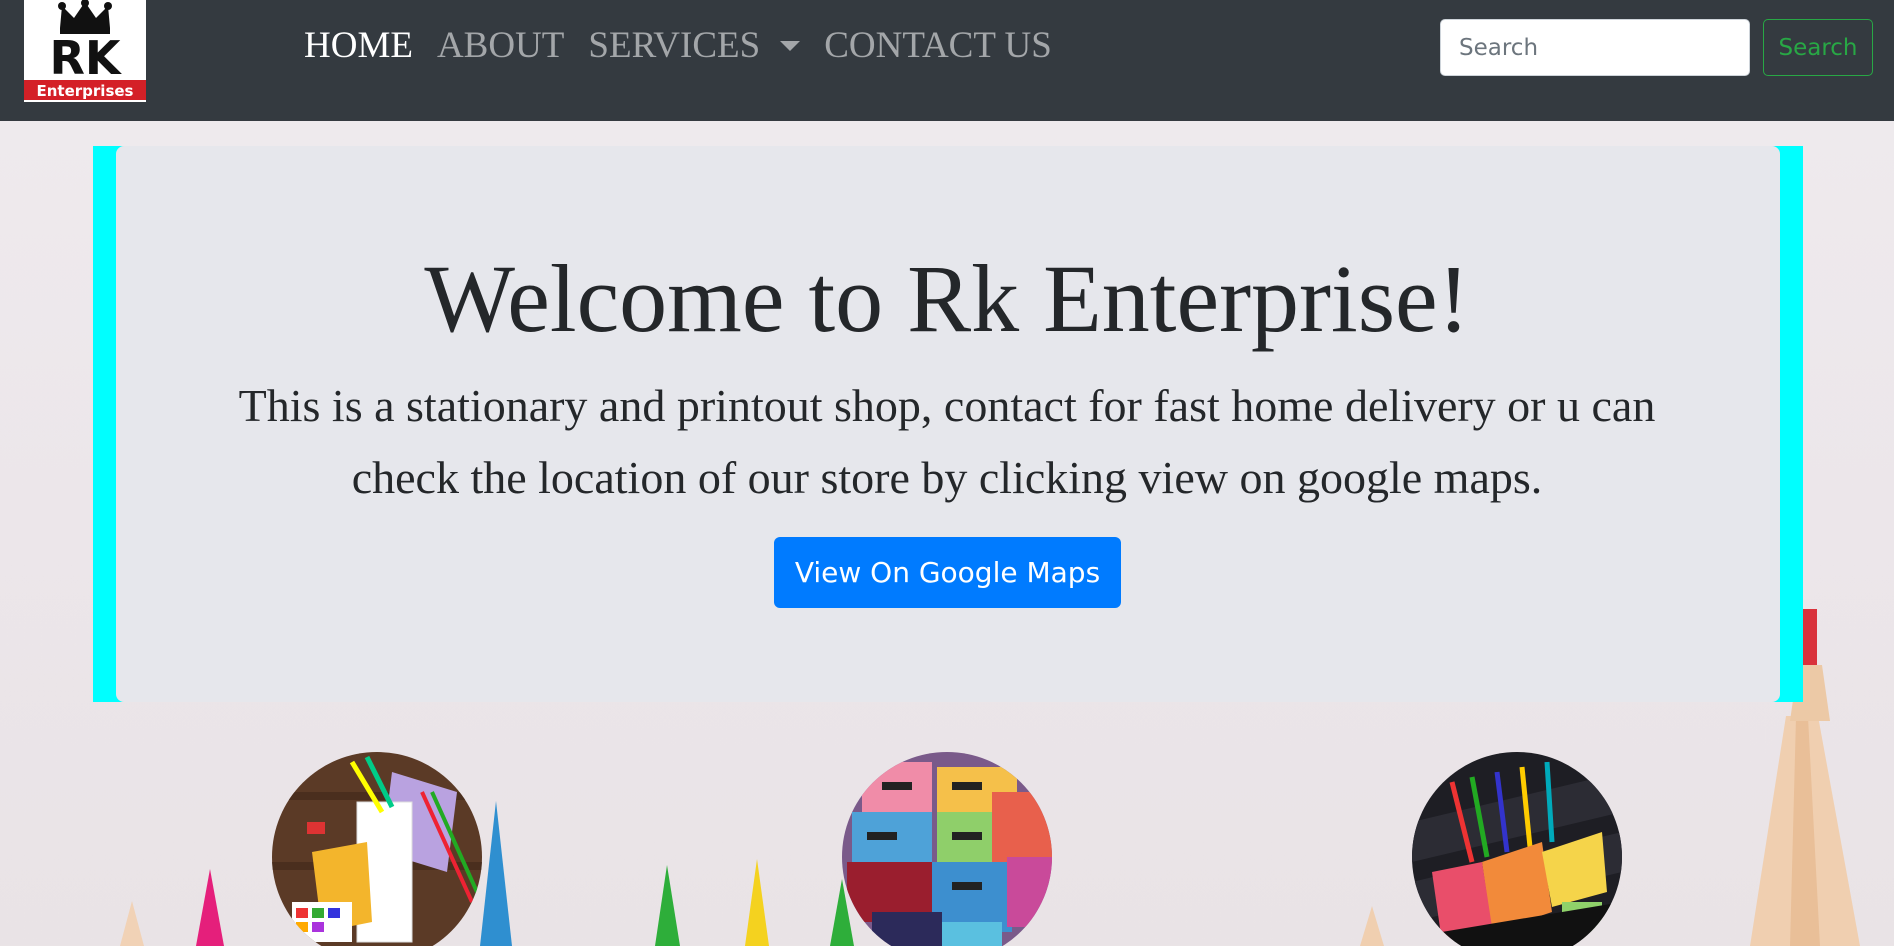  I want to click on search-button: Search, so click(1818, 47).